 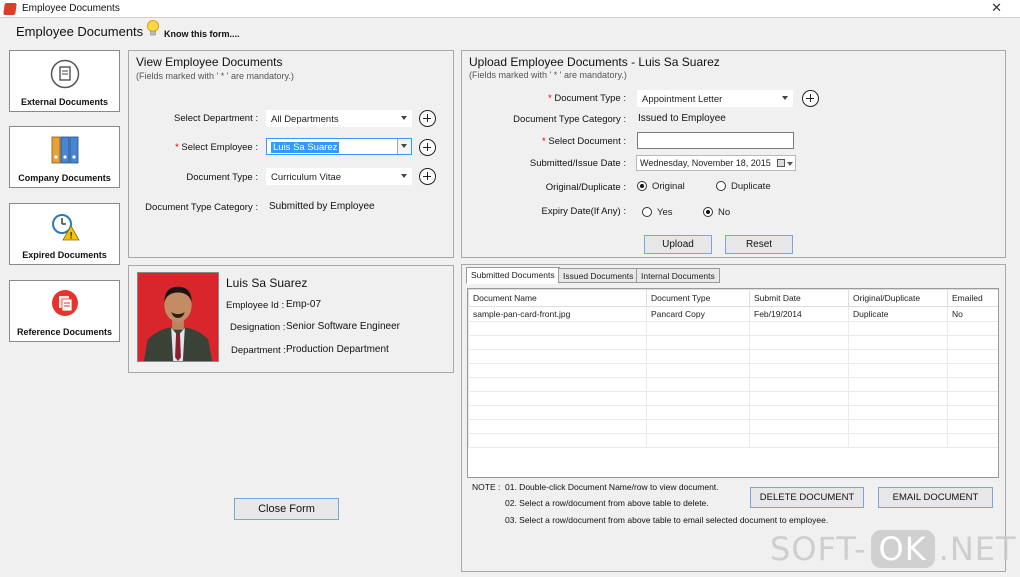 I want to click on issue-date-picker: Wednesday, November 18, 2015, so click(x=716, y=163).